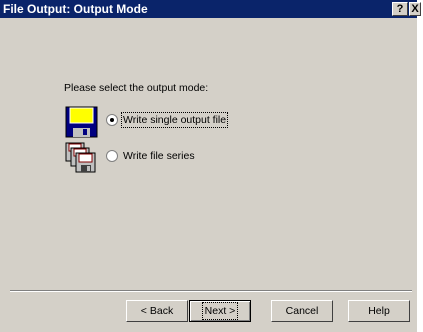 This screenshot has height=332, width=423. Describe the element at coordinates (81, 122) in the screenshot. I see `floppy-disk-icon` at that location.